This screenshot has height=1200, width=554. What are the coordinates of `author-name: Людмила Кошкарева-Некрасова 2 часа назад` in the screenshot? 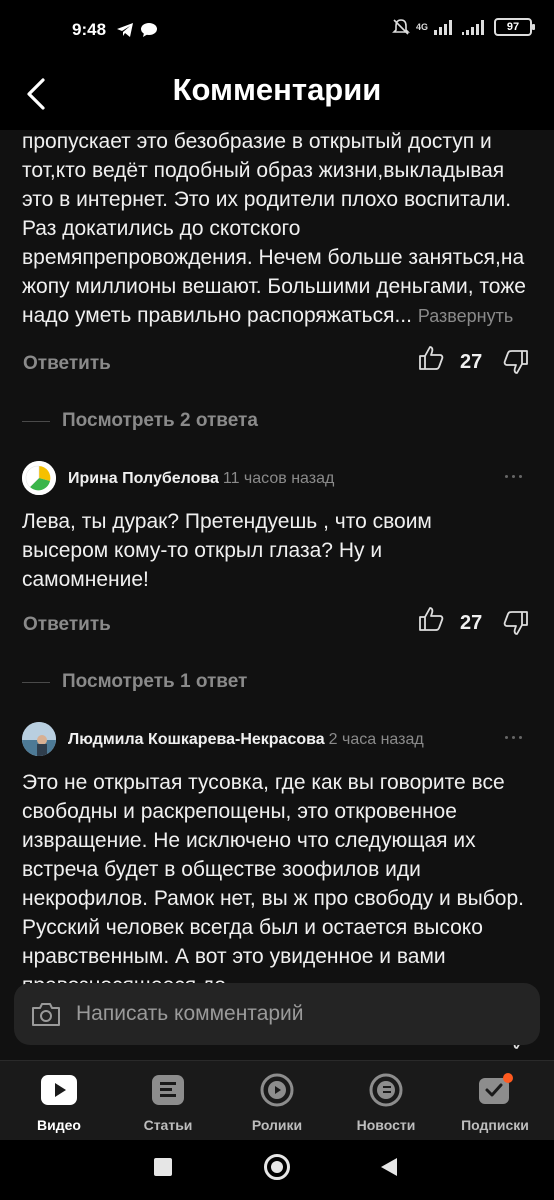 It's located at (246, 740).